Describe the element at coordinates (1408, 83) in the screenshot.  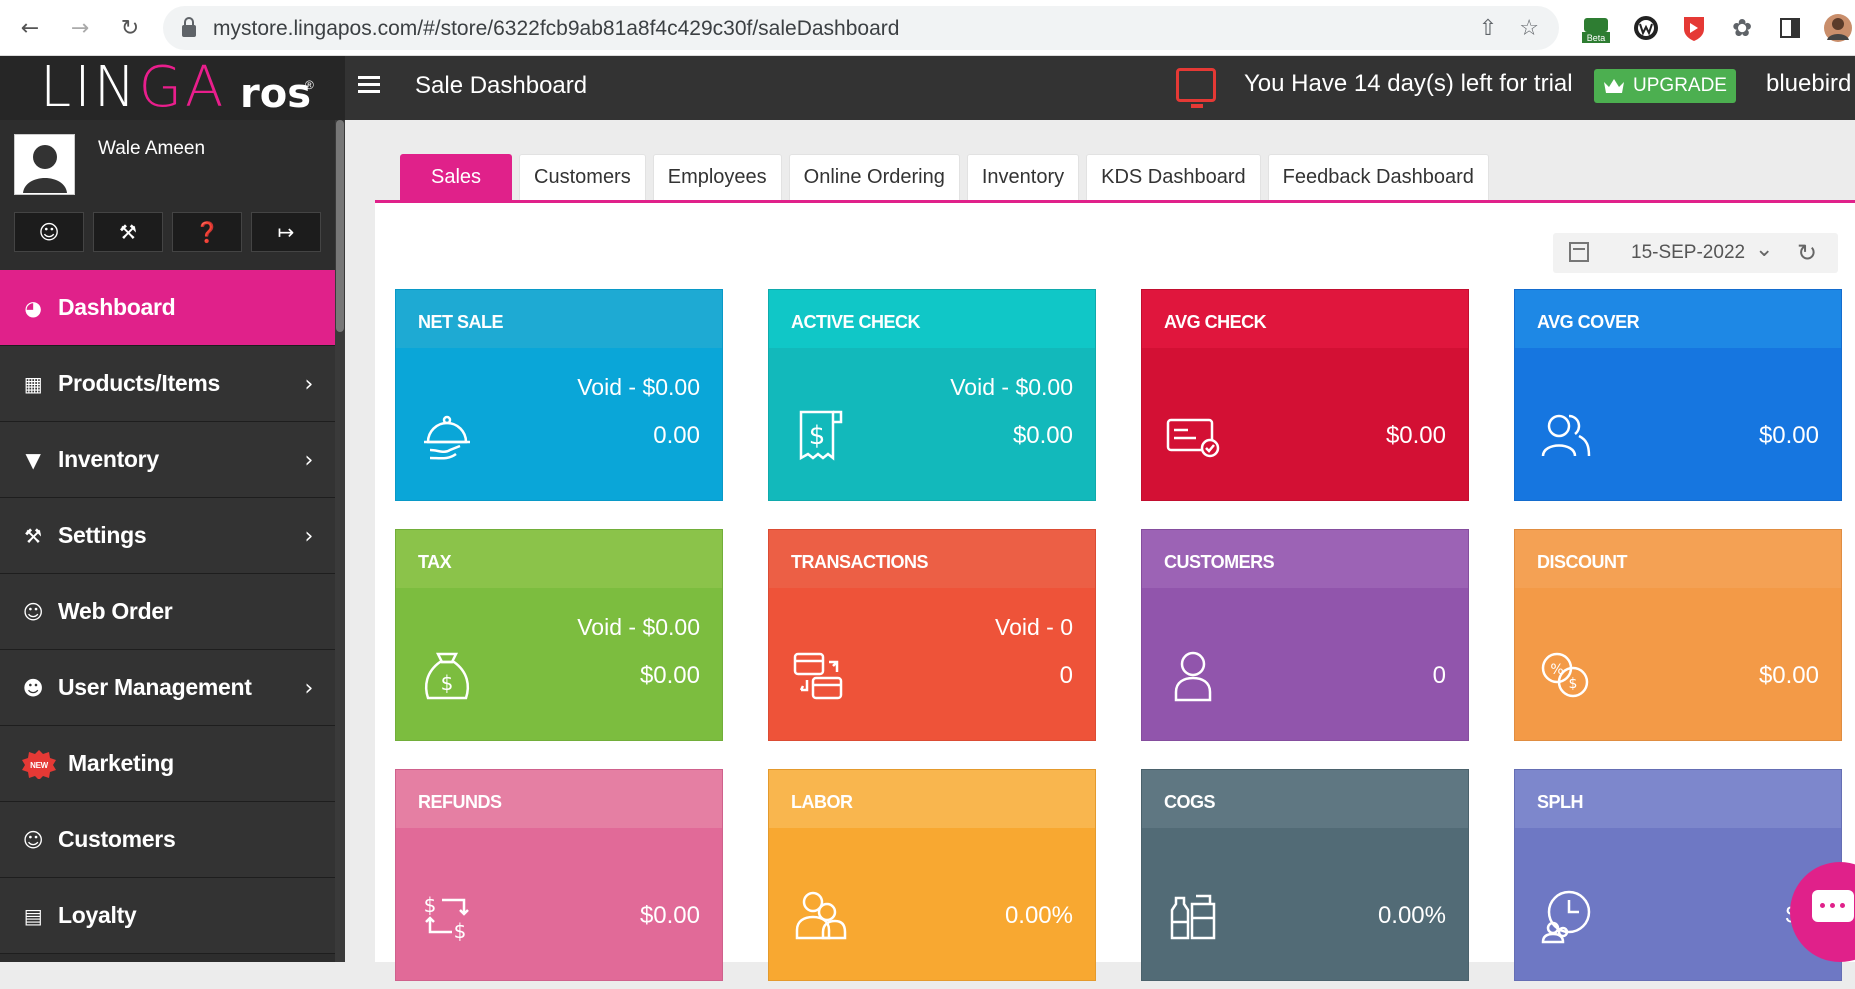
I see `trial-notice: You Have 14 day(s) left for trial` at that location.